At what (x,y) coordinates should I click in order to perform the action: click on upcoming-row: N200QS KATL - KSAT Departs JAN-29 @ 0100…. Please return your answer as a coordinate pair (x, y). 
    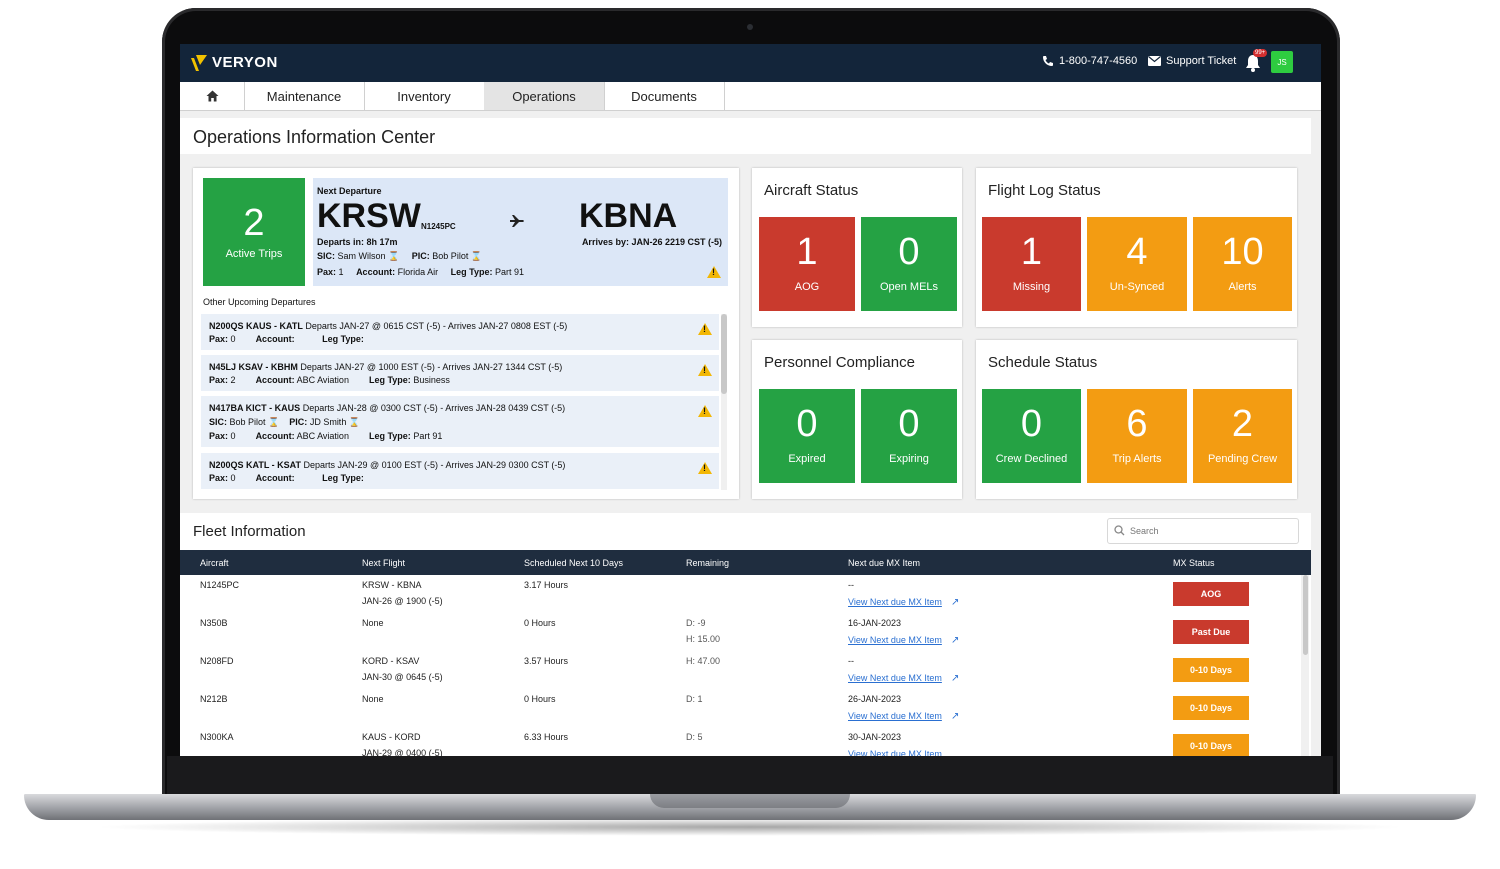
    Looking at the image, I should click on (460, 471).